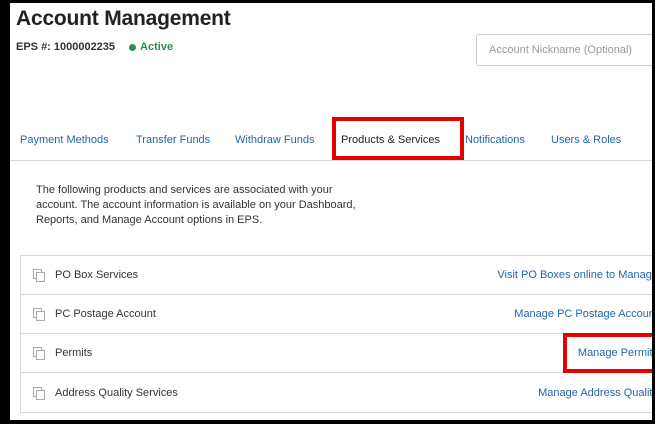  What do you see at coordinates (105, 314) in the screenshot?
I see `service-name: PC Postage Account` at bounding box center [105, 314].